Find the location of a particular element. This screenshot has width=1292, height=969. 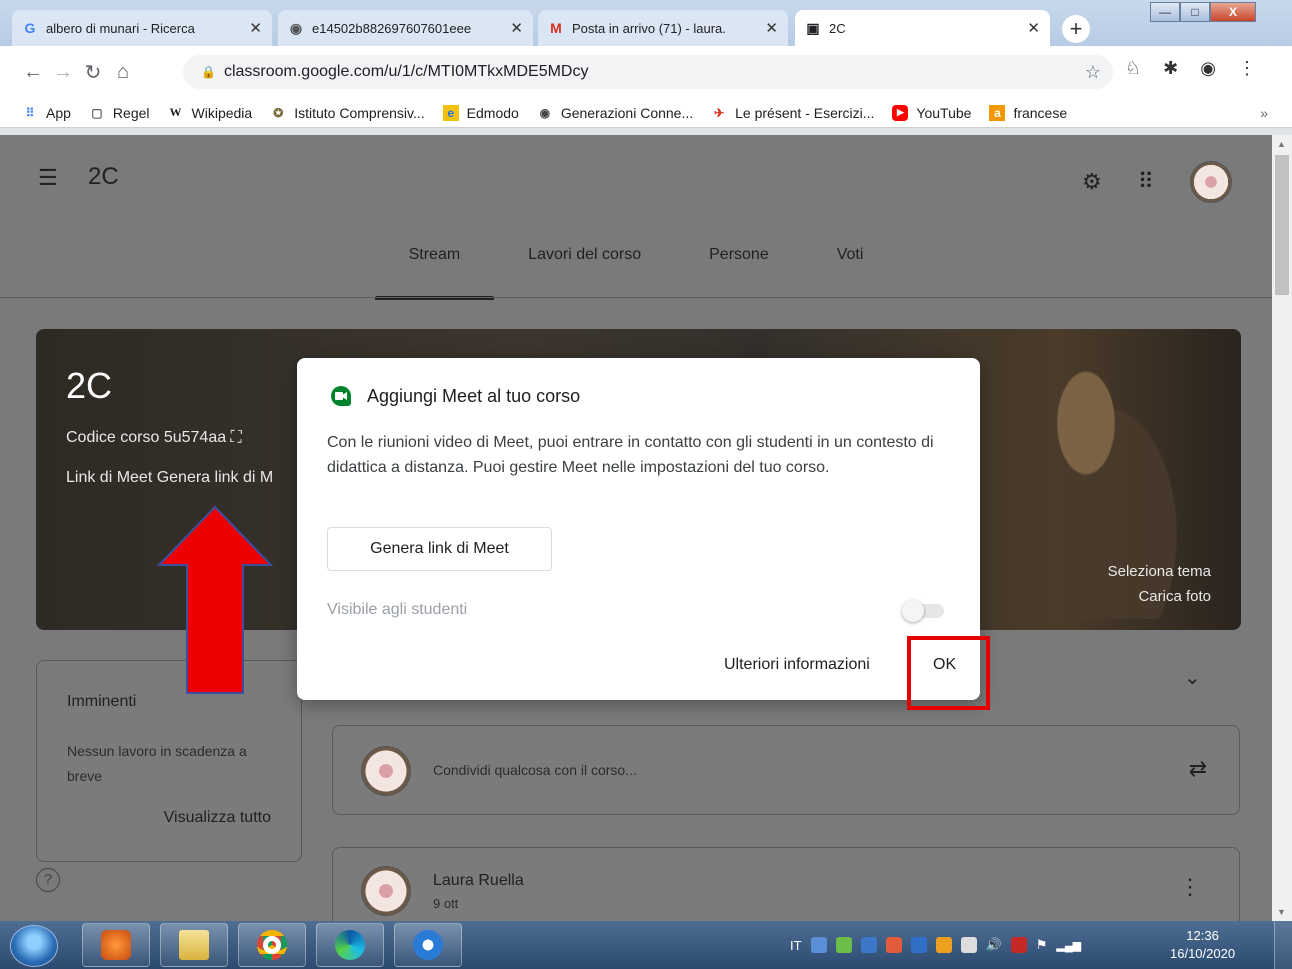

class-title: 2C is located at coordinates (103, 176).